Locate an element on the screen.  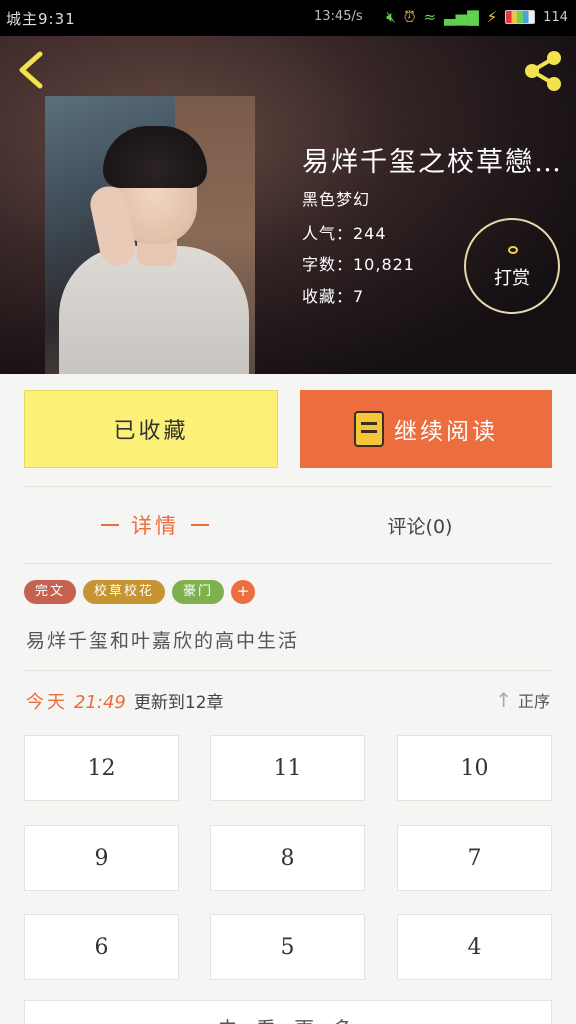
share-icon is located at coordinates (543, 71).